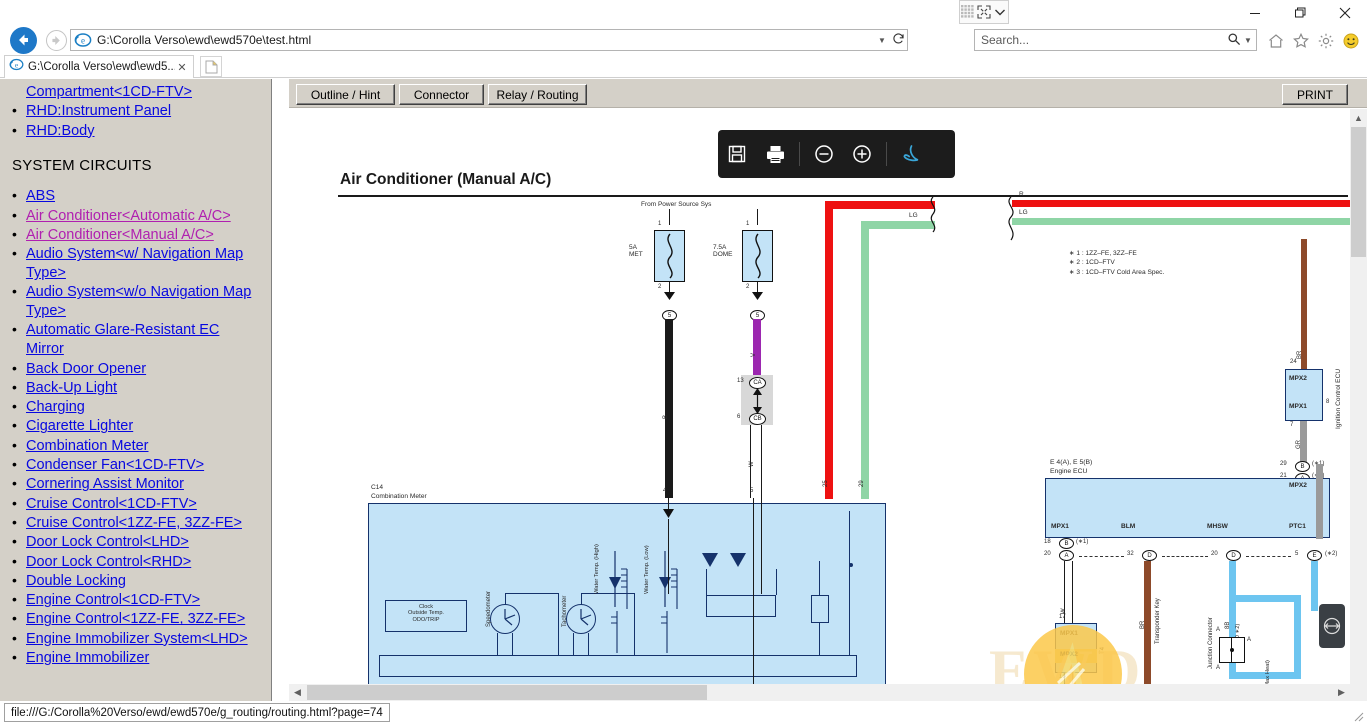 This screenshot has height=724, width=1367. Describe the element at coordinates (758, 256) in the screenshot. I see `fuse-dome-element-icon` at that location.